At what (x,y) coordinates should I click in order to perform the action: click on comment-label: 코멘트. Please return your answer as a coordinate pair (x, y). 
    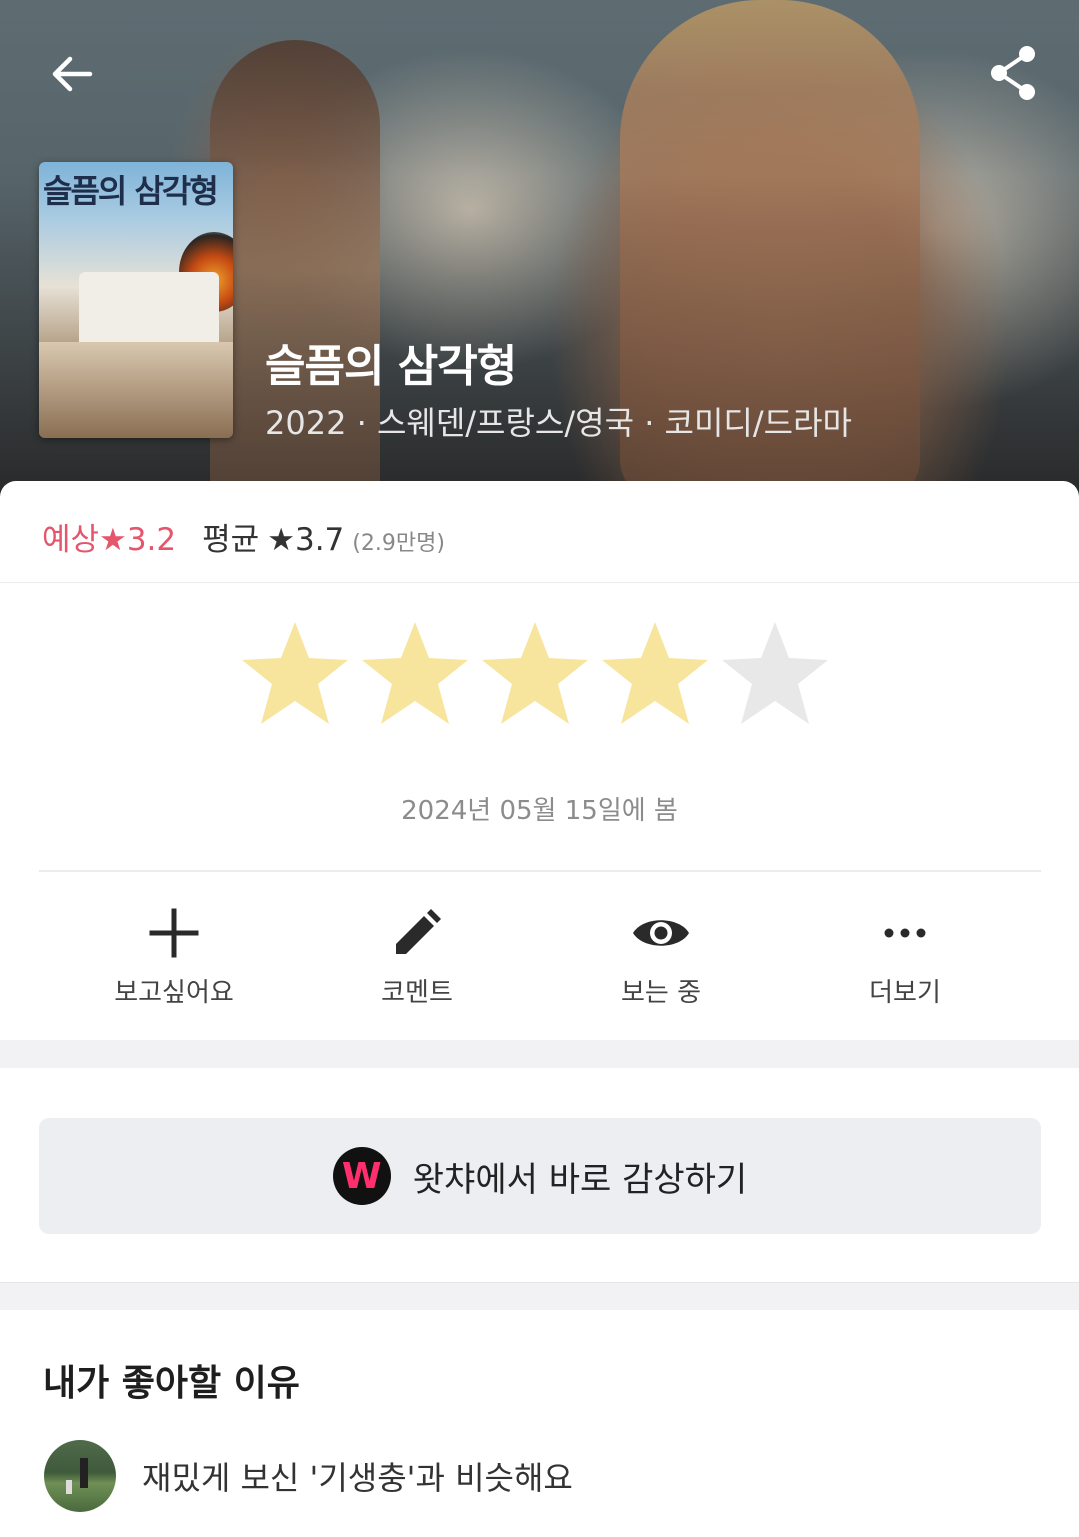
    Looking at the image, I should click on (417, 993).